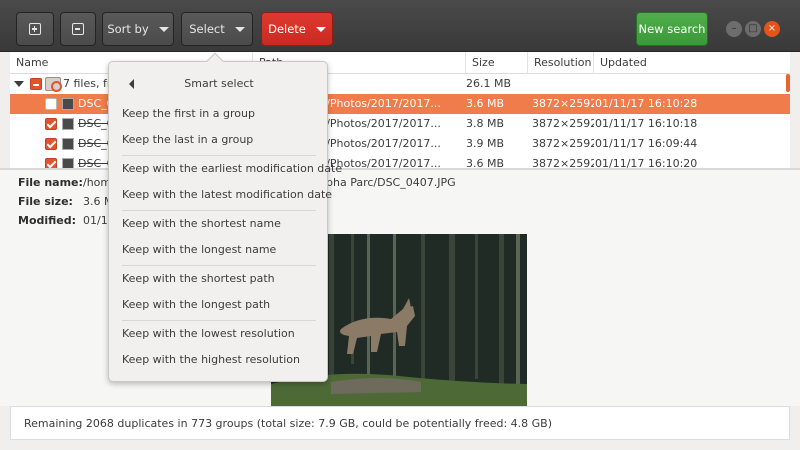 This screenshot has width=800, height=450. Describe the element at coordinates (36, 84) in the screenshot. I see `group-checkbox` at that location.